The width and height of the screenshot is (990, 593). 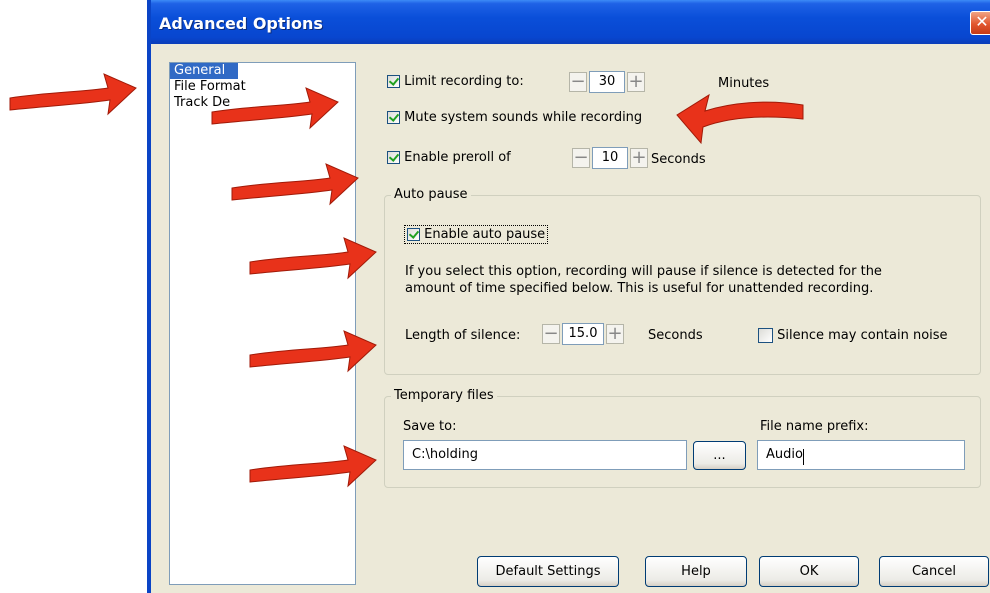 I want to click on enable-auto-pause-option: Enable auto pause, so click(x=476, y=234).